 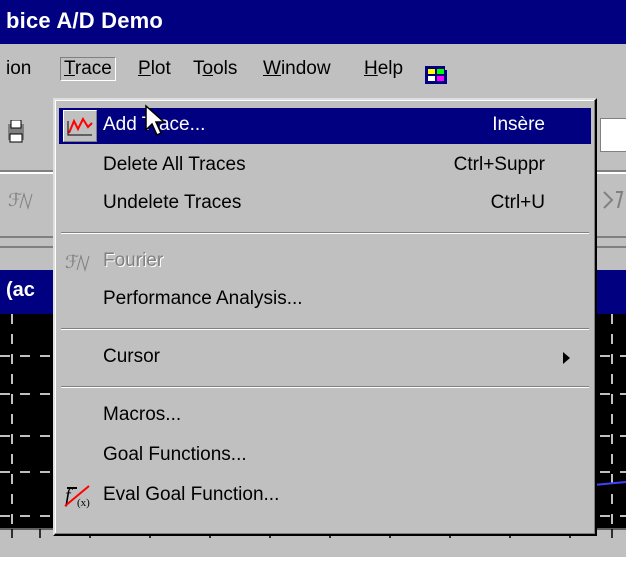 I want to click on menu-item-fourier: ℱ Fourier, so click(x=325, y=262).